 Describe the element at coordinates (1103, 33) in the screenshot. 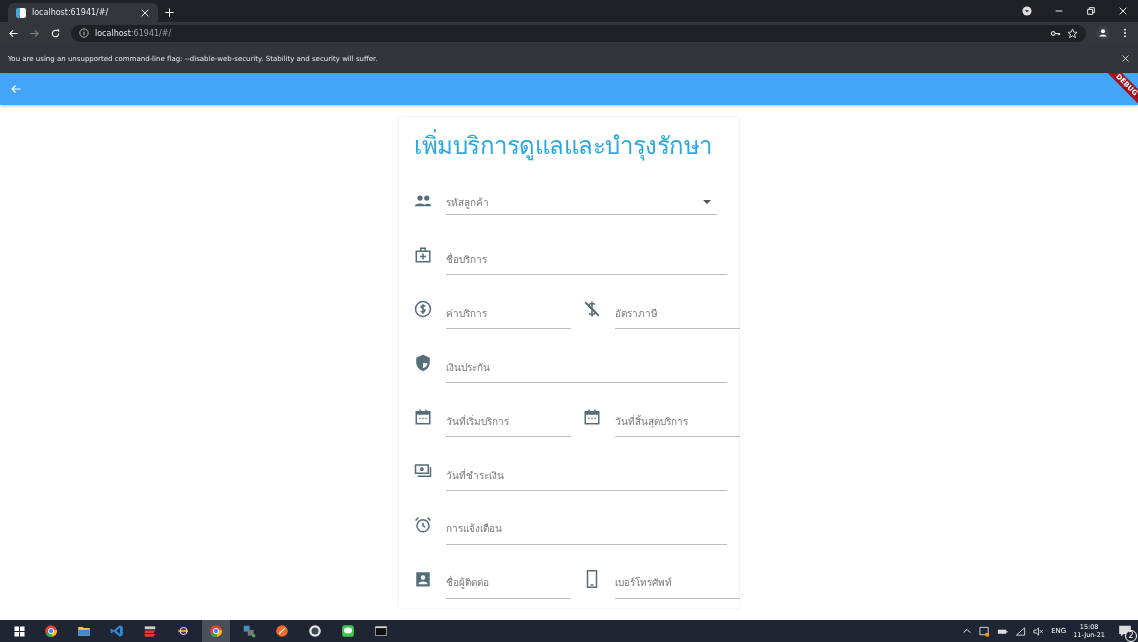

I see `account-icon` at that location.